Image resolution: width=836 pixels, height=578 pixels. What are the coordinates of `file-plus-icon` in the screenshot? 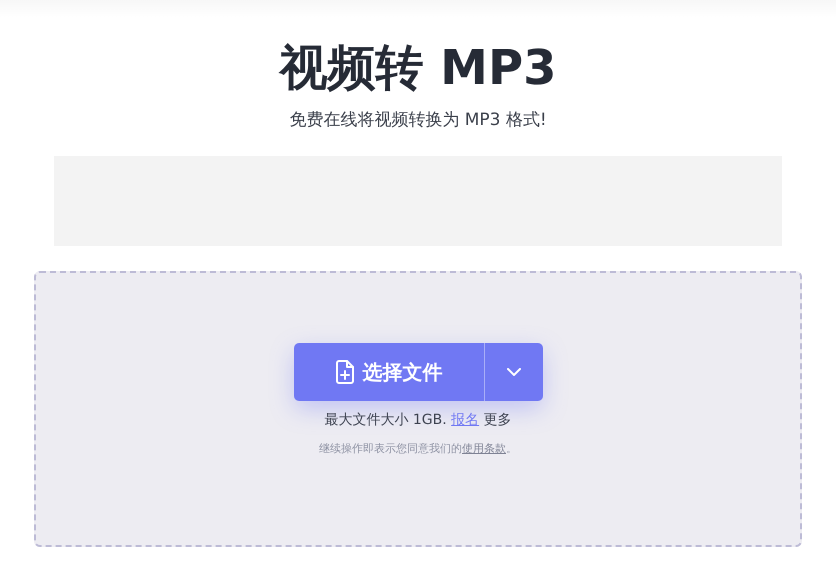 It's located at (344, 372).